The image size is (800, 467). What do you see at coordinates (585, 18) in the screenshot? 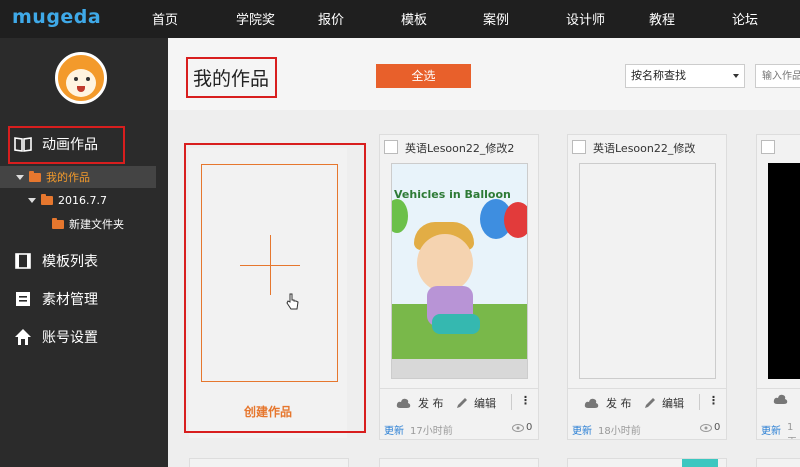
I see `nav-designers: 设计师` at bounding box center [585, 18].